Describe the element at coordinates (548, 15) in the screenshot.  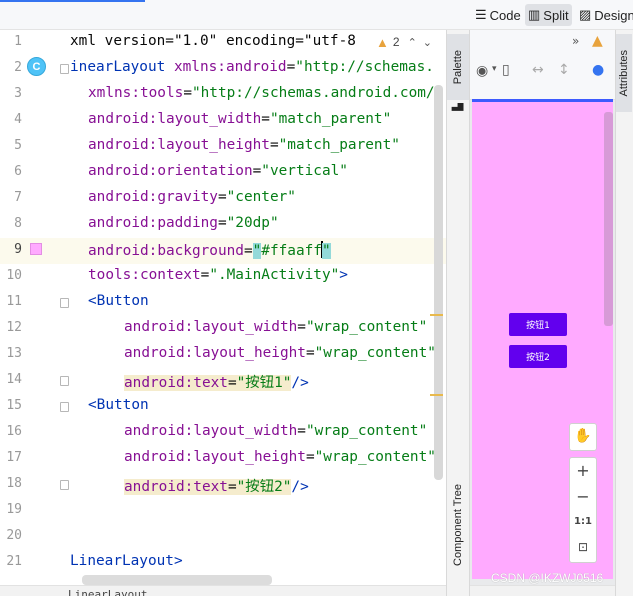
I see `split-mode-button: ▥ Split` at that location.